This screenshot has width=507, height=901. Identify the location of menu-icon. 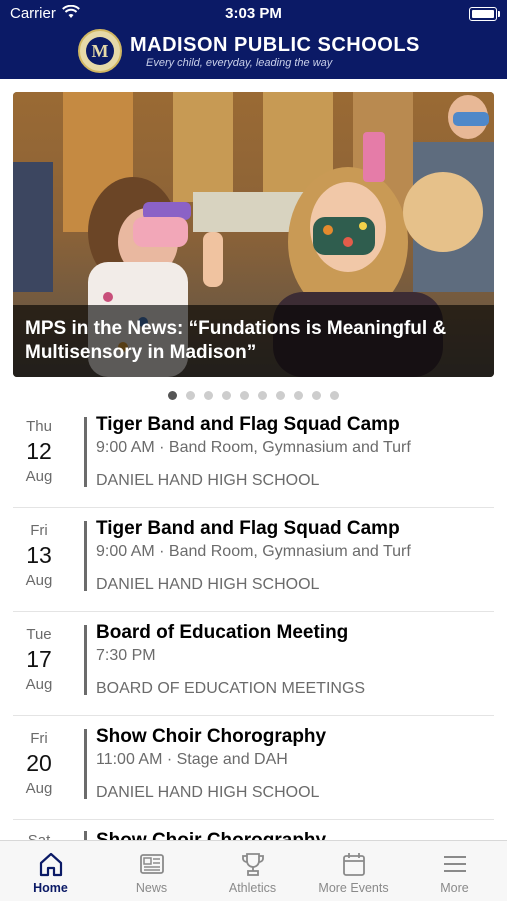
(455, 864).